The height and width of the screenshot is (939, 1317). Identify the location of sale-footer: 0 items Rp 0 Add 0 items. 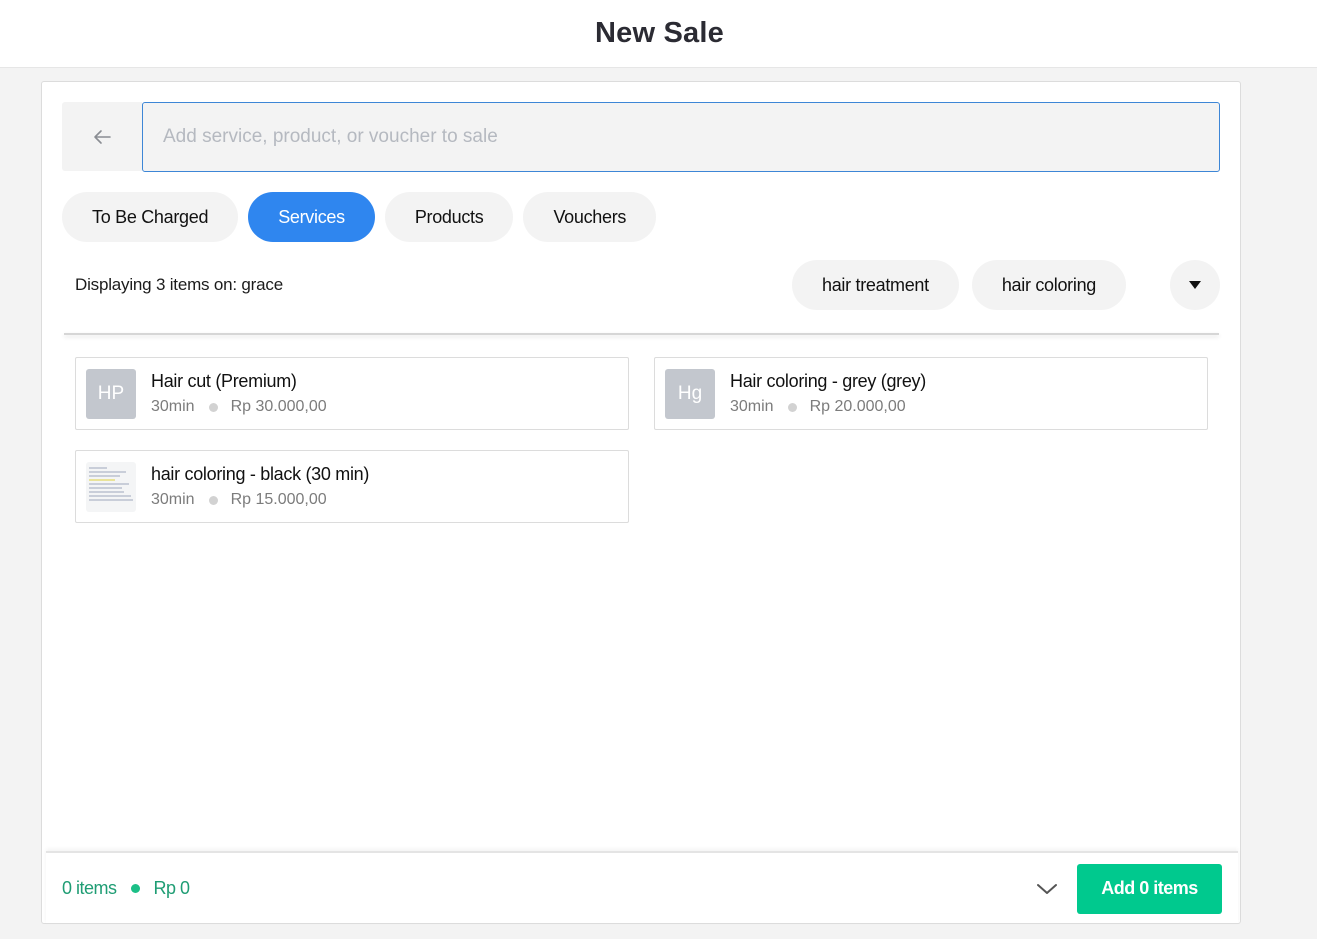
(642, 887).